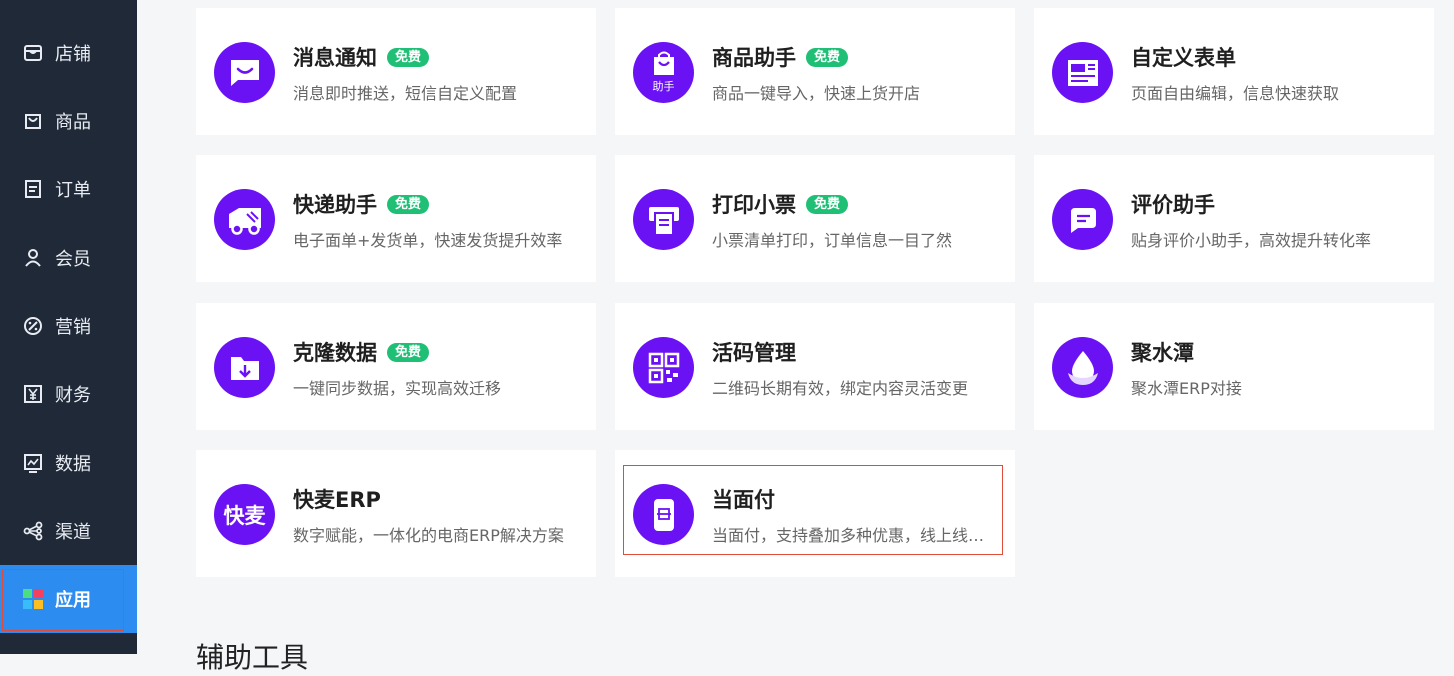  I want to click on sidebar: 店铺 商品 订单 会员 营销 财务 数据 渠道 应用, so click(68, 327).